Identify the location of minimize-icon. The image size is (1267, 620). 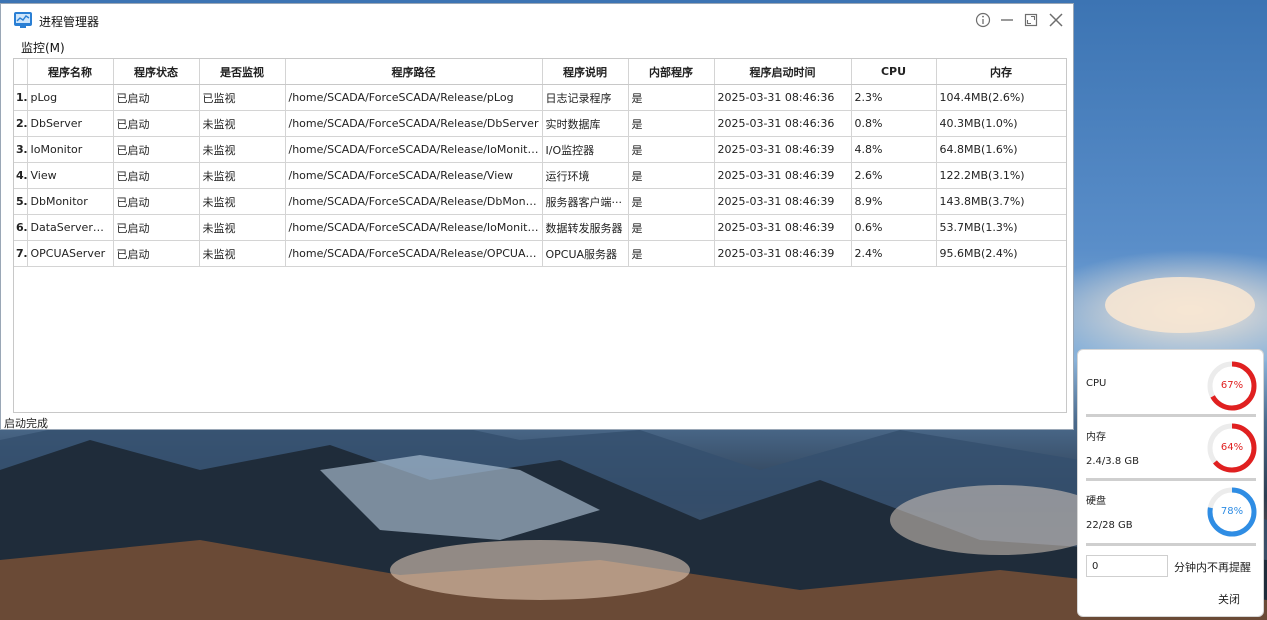
(1007, 20).